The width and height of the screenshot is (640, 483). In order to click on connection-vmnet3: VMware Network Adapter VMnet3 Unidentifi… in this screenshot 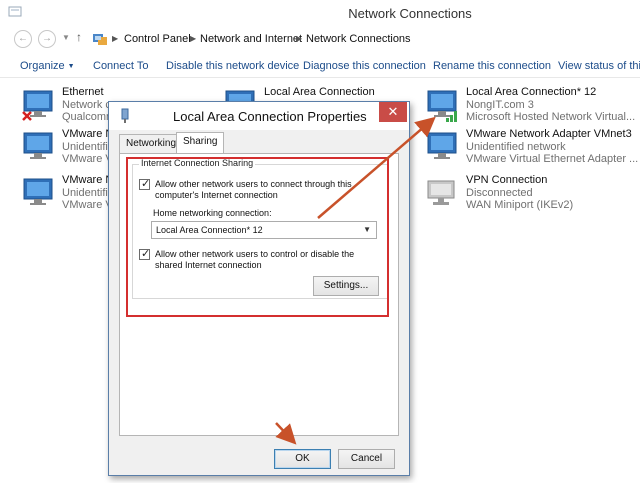, I will do `click(531, 150)`.